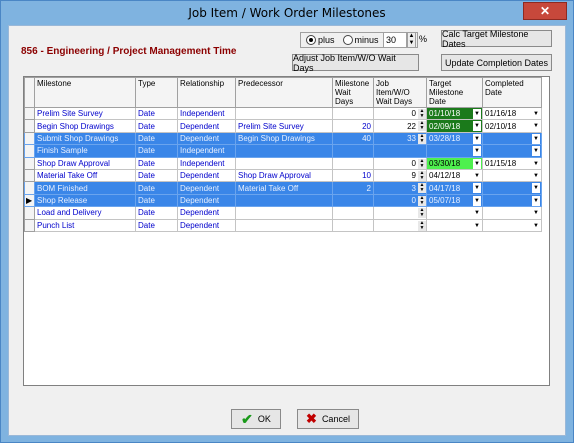  What do you see at coordinates (454, 113) in the screenshot?
I see `target-date-cell: 01/10/18 ▼` at bounding box center [454, 113].